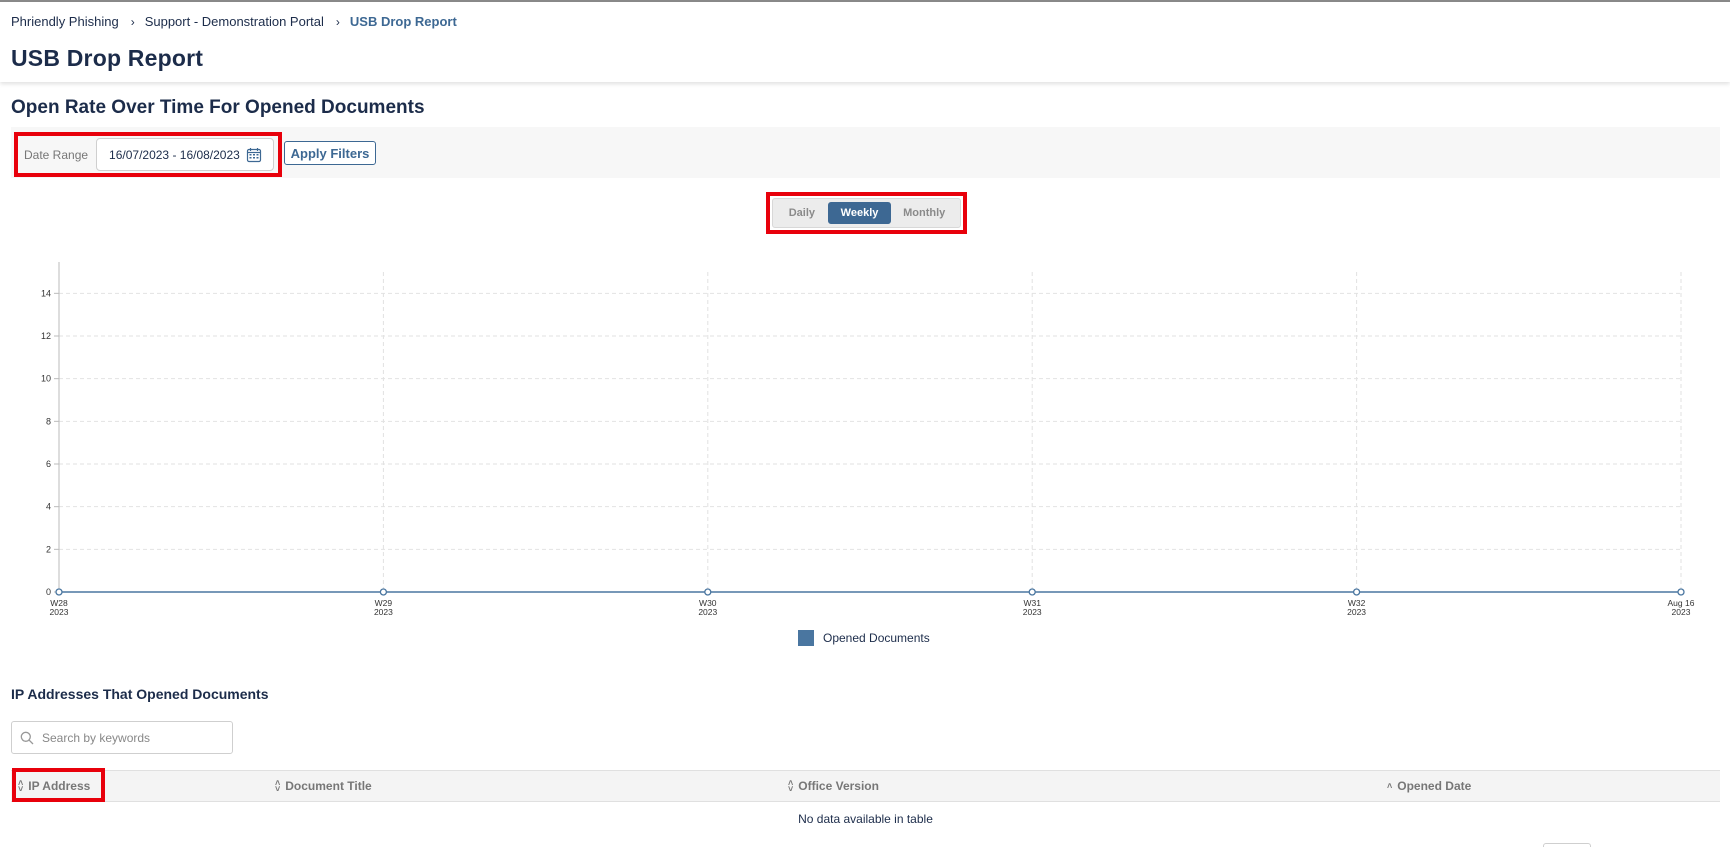  I want to click on toggle-daily: Daily, so click(802, 213).